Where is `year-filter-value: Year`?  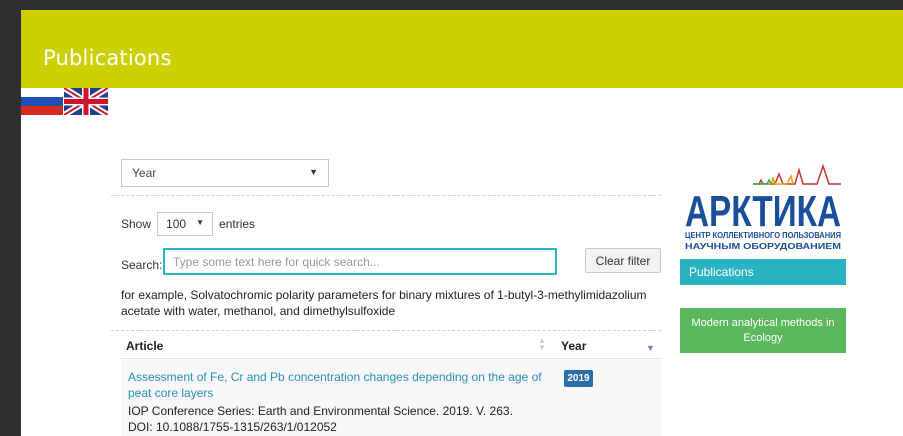
year-filter-value: Year is located at coordinates (144, 173).